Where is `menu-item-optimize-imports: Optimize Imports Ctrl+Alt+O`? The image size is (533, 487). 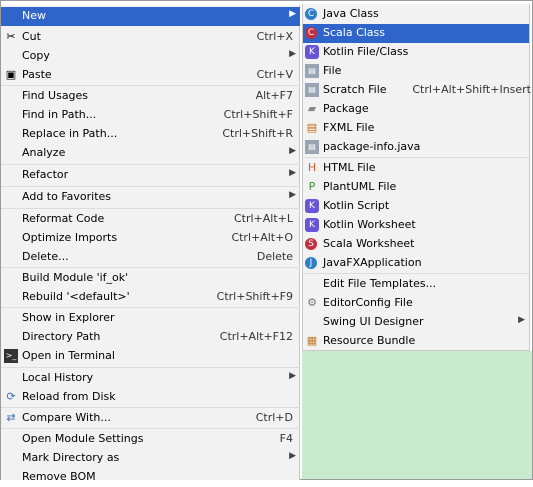 menu-item-optimize-imports: Optimize Imports Ctrl+Alt+O is located at coordinates (150, 238).